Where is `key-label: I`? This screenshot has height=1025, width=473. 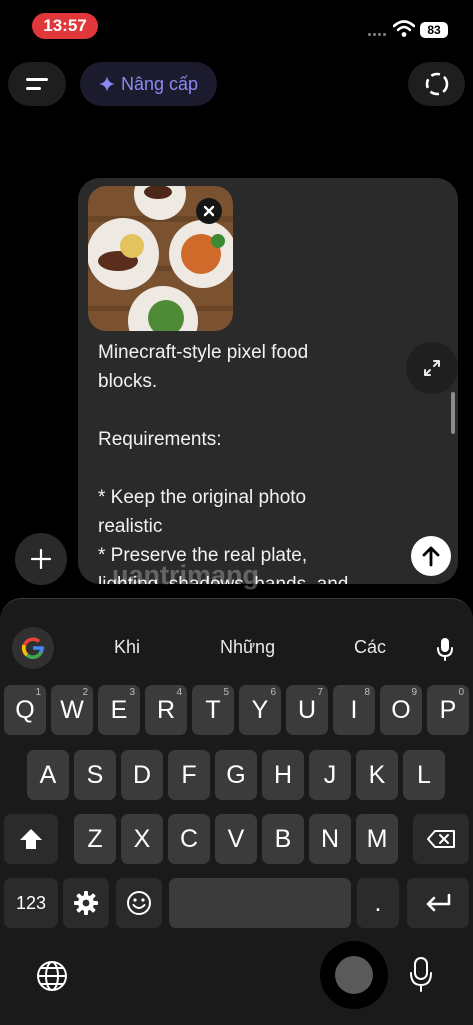
key-label: I is located at coordinates (354, 709).